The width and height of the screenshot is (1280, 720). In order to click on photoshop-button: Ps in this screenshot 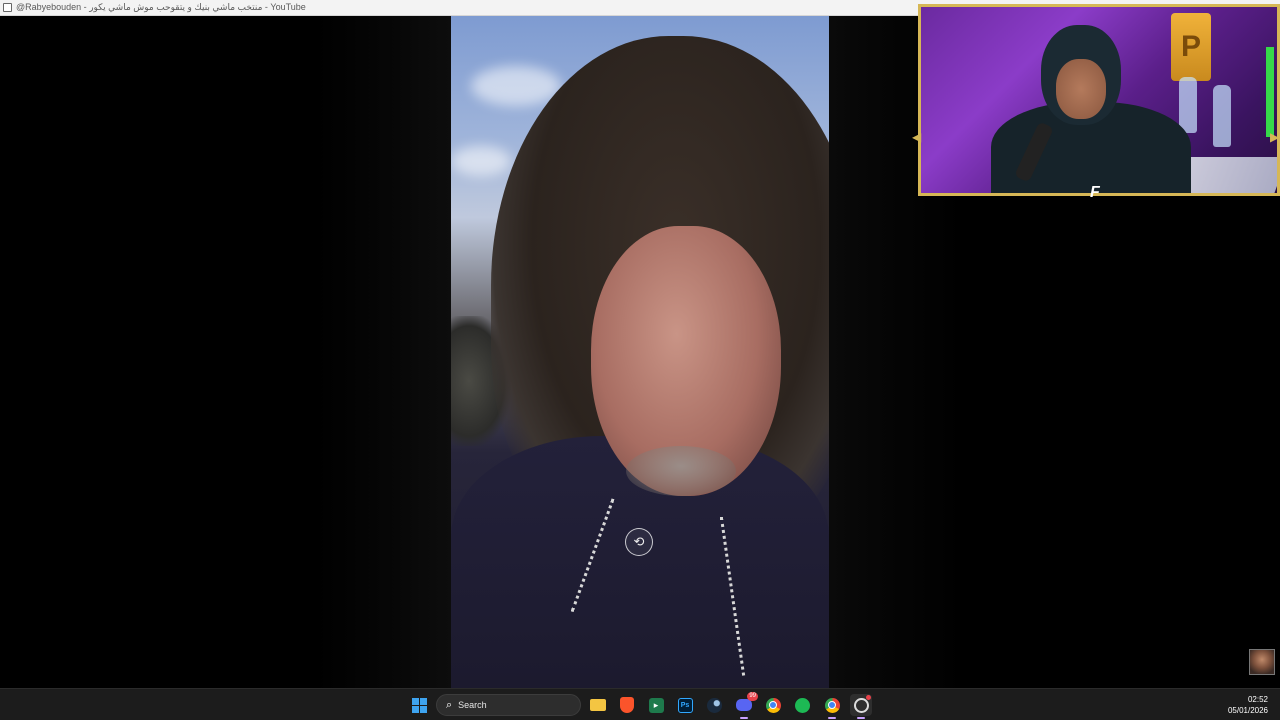, I will do `click(685, 705)`.